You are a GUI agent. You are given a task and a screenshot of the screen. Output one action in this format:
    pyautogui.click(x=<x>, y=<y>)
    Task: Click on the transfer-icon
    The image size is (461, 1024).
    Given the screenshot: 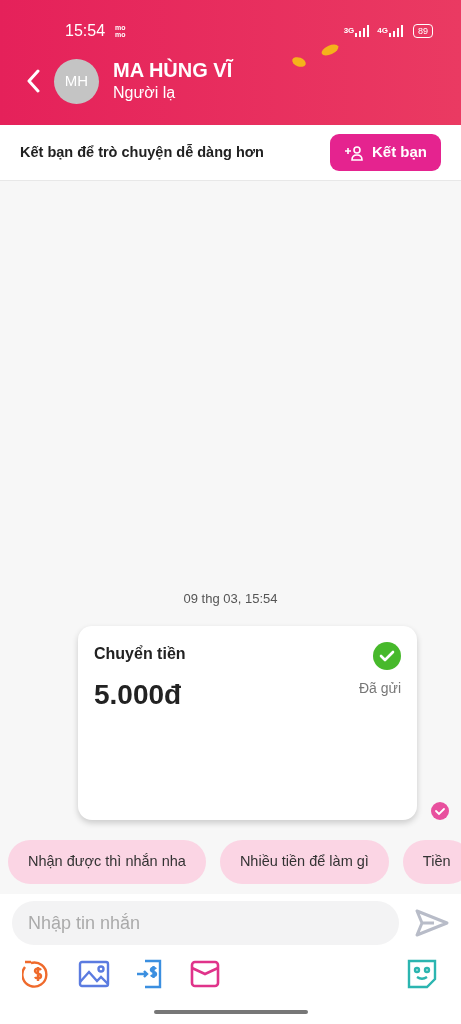 What is the action you would take?
    pyautogui.click(x=150, y=974)
    